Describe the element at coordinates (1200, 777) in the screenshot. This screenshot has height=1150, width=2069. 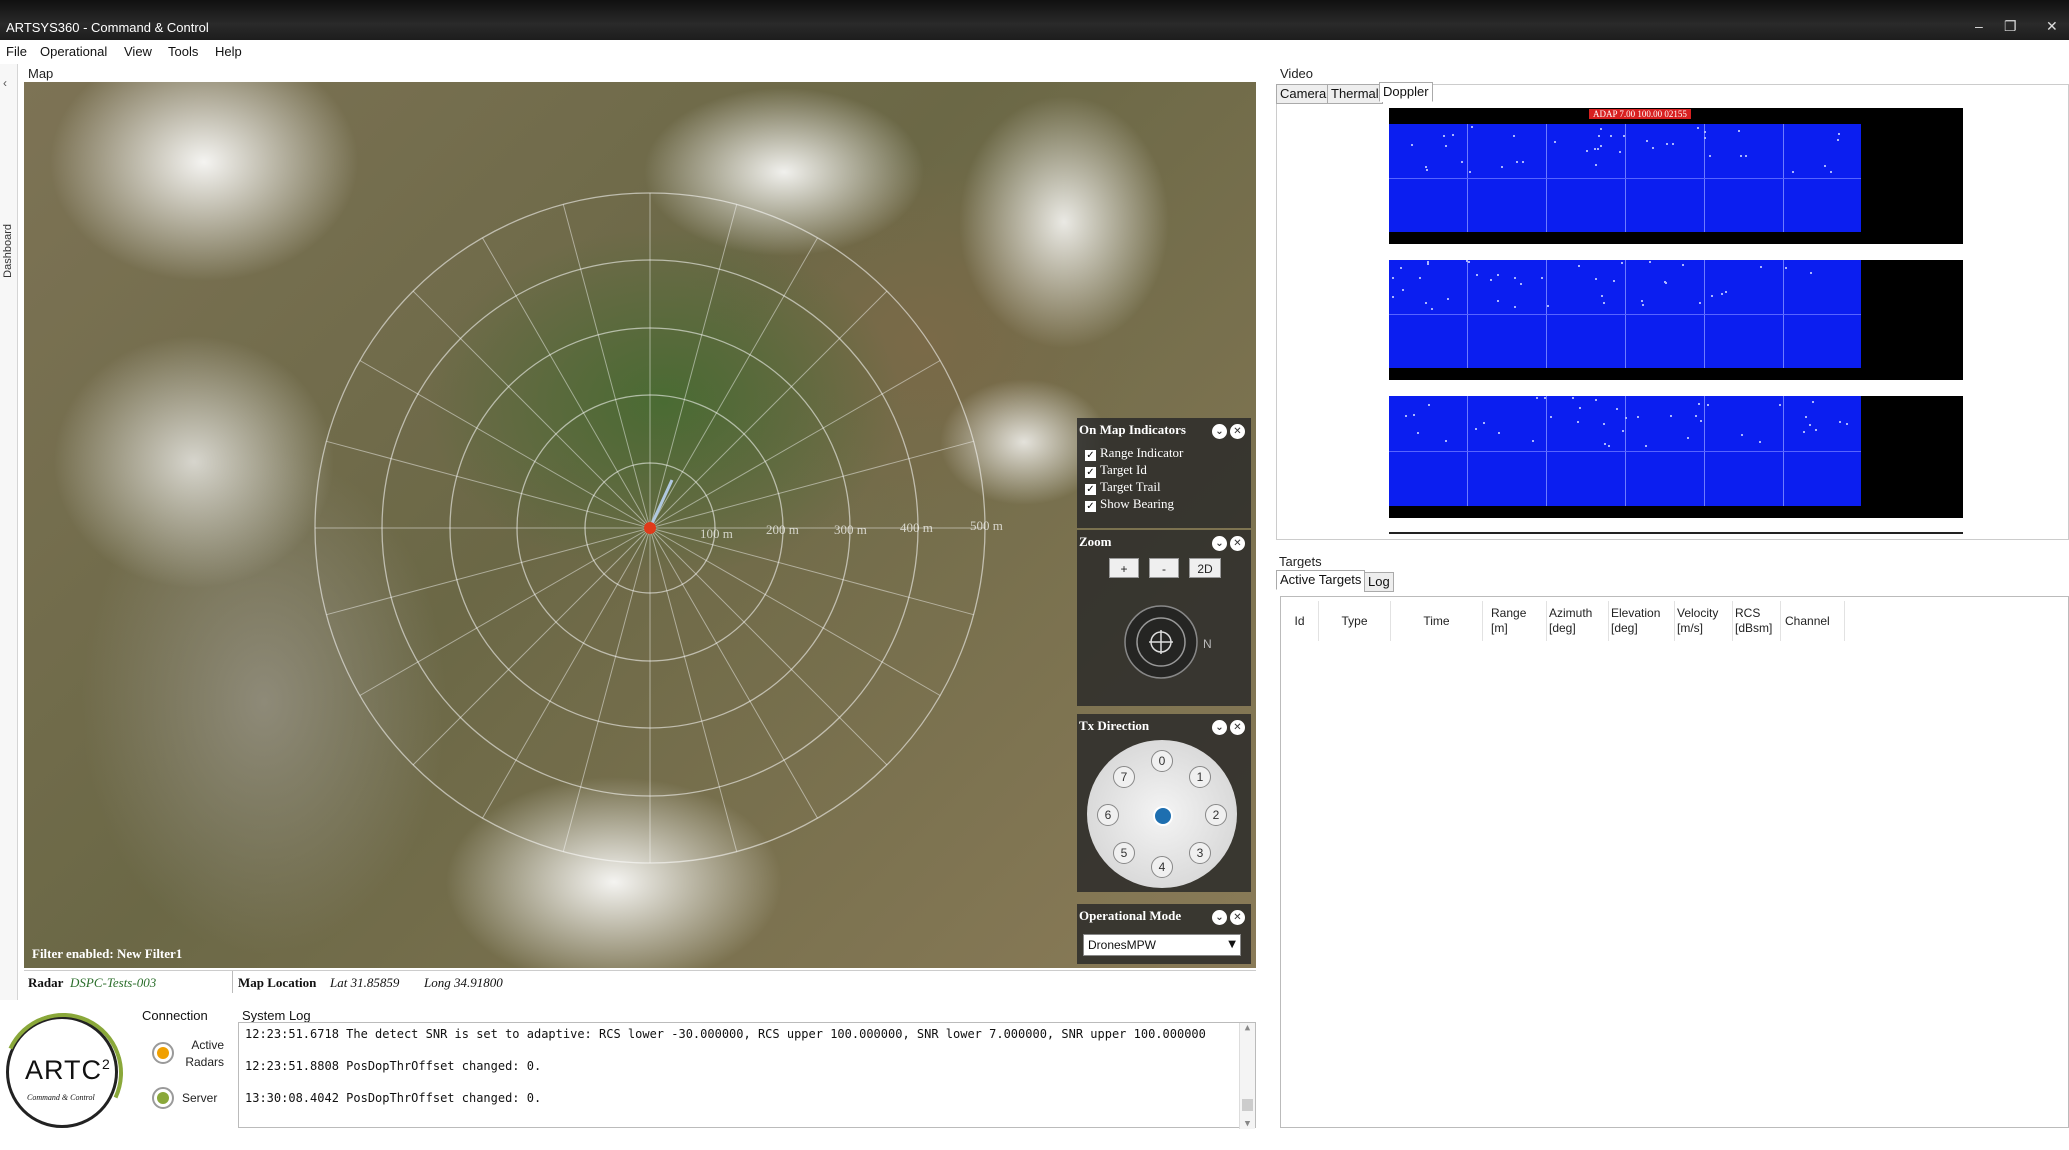
I see `tx-direction-1: 1` at that location.